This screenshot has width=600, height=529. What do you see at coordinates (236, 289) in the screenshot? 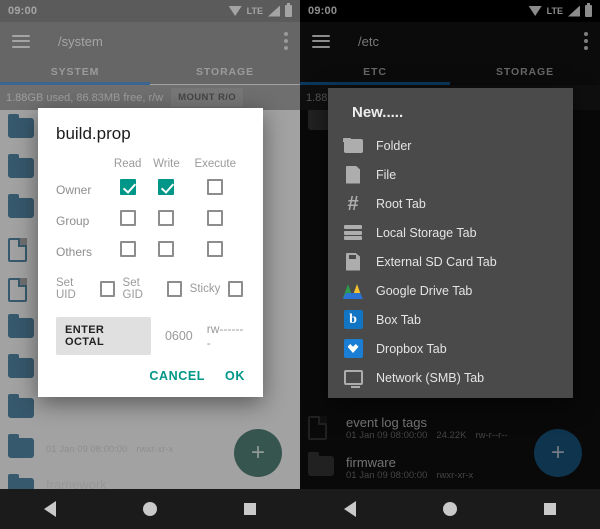
I see `checkbox-sticky` at bounding box center [236, 289].